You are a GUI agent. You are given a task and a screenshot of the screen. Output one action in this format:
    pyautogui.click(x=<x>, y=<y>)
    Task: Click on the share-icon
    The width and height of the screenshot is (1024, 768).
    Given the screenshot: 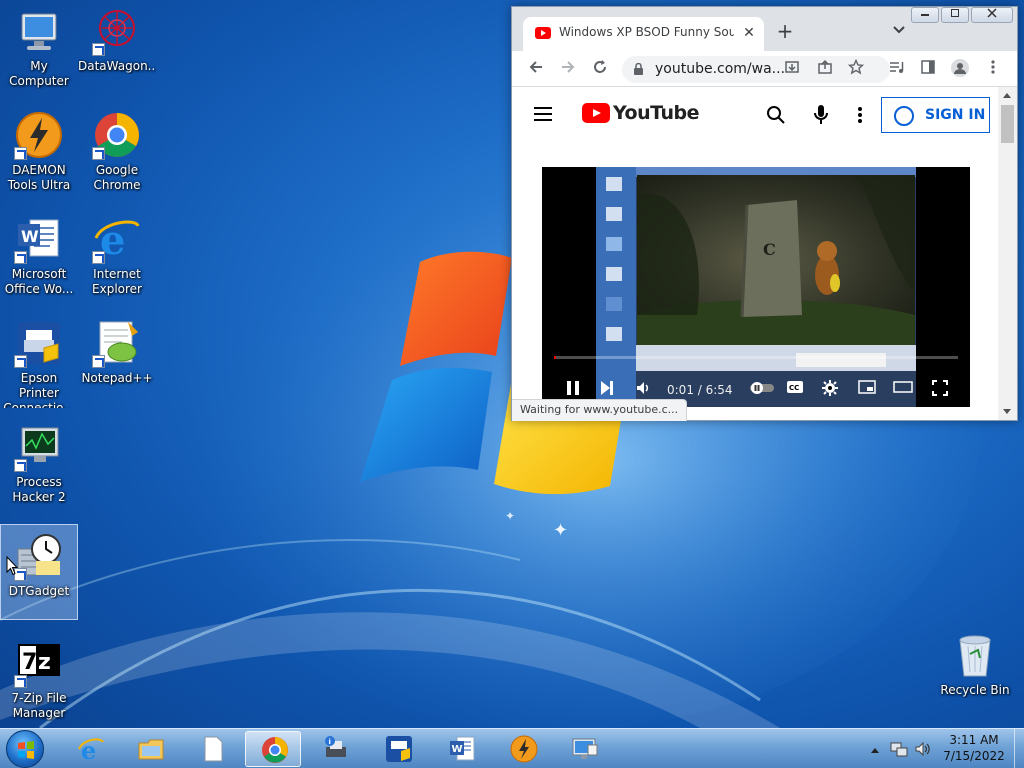 What is the action you would take?
    pyautogui.click(x=825, y=69)
    